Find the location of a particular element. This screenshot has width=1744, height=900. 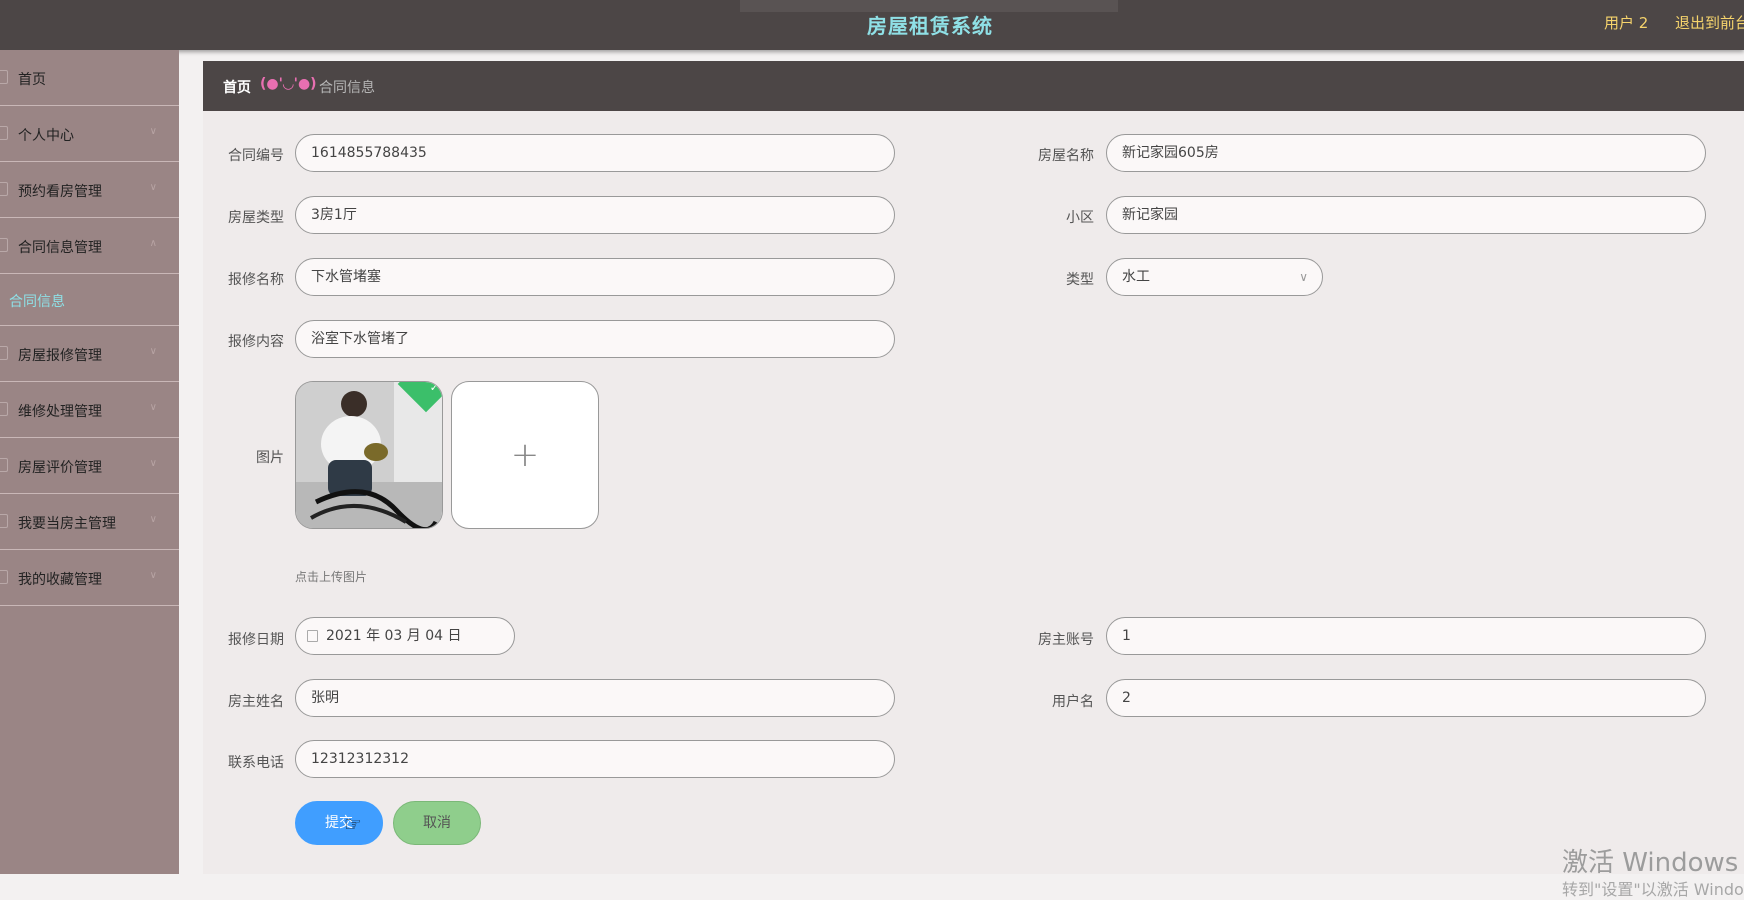

heart-icon is located at coordinates (4, 577).